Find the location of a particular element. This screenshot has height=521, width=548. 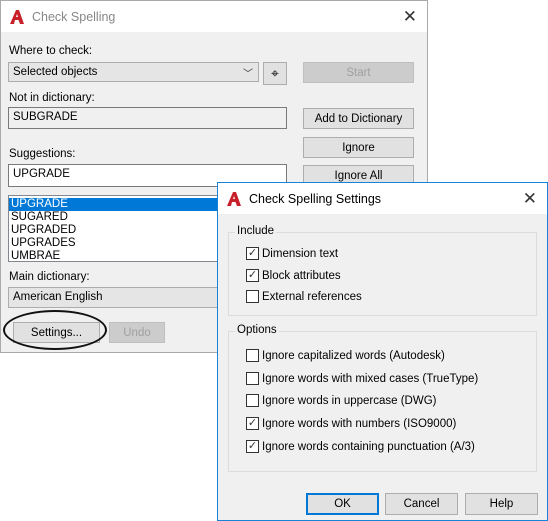

not-in-dictionary-label: Not in dictionary: is located at coordinates (52, 98).